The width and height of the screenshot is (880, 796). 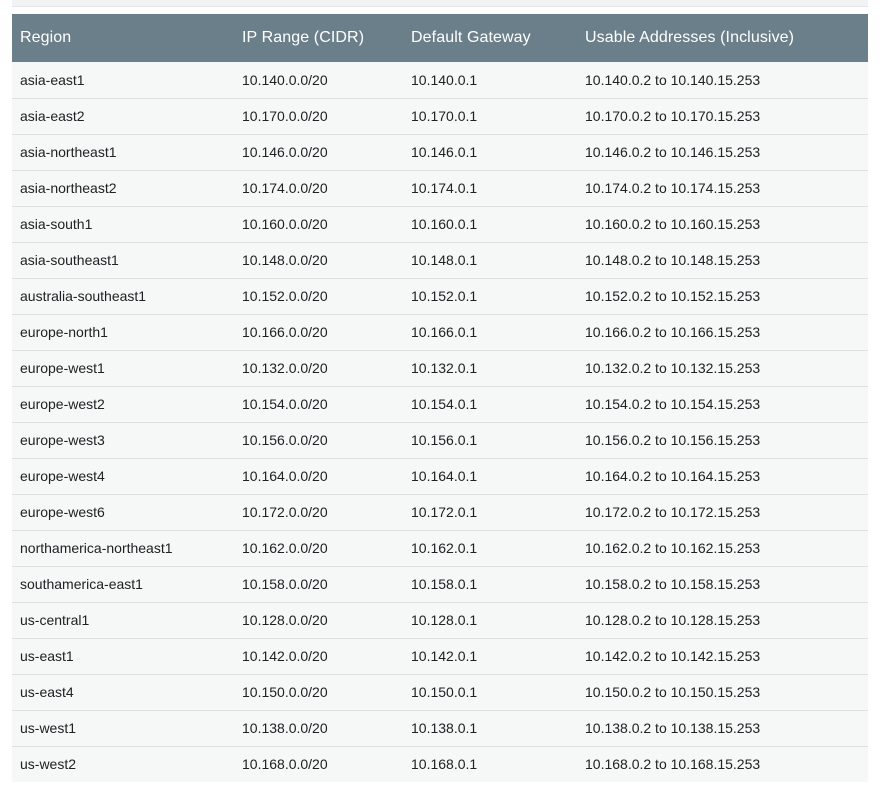 What do you see at coordinates (444, 764) in the screenshot?
I see `cell-default-gateway: 10.168.0.1` at bounding box center [444, 764].